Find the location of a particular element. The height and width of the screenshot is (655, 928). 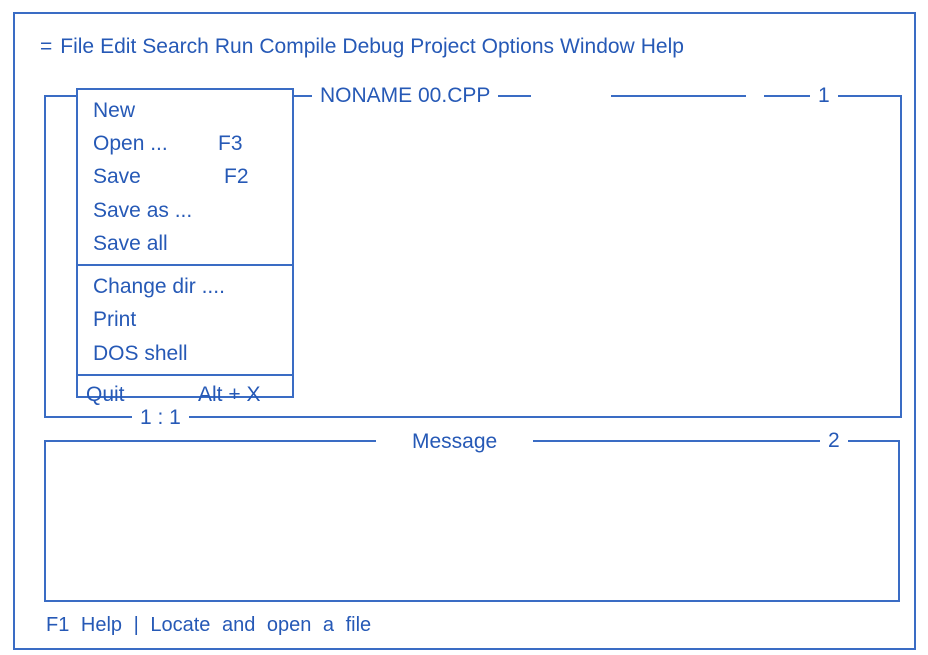

menu-item-label: Print is located at coordinates (115, 320).